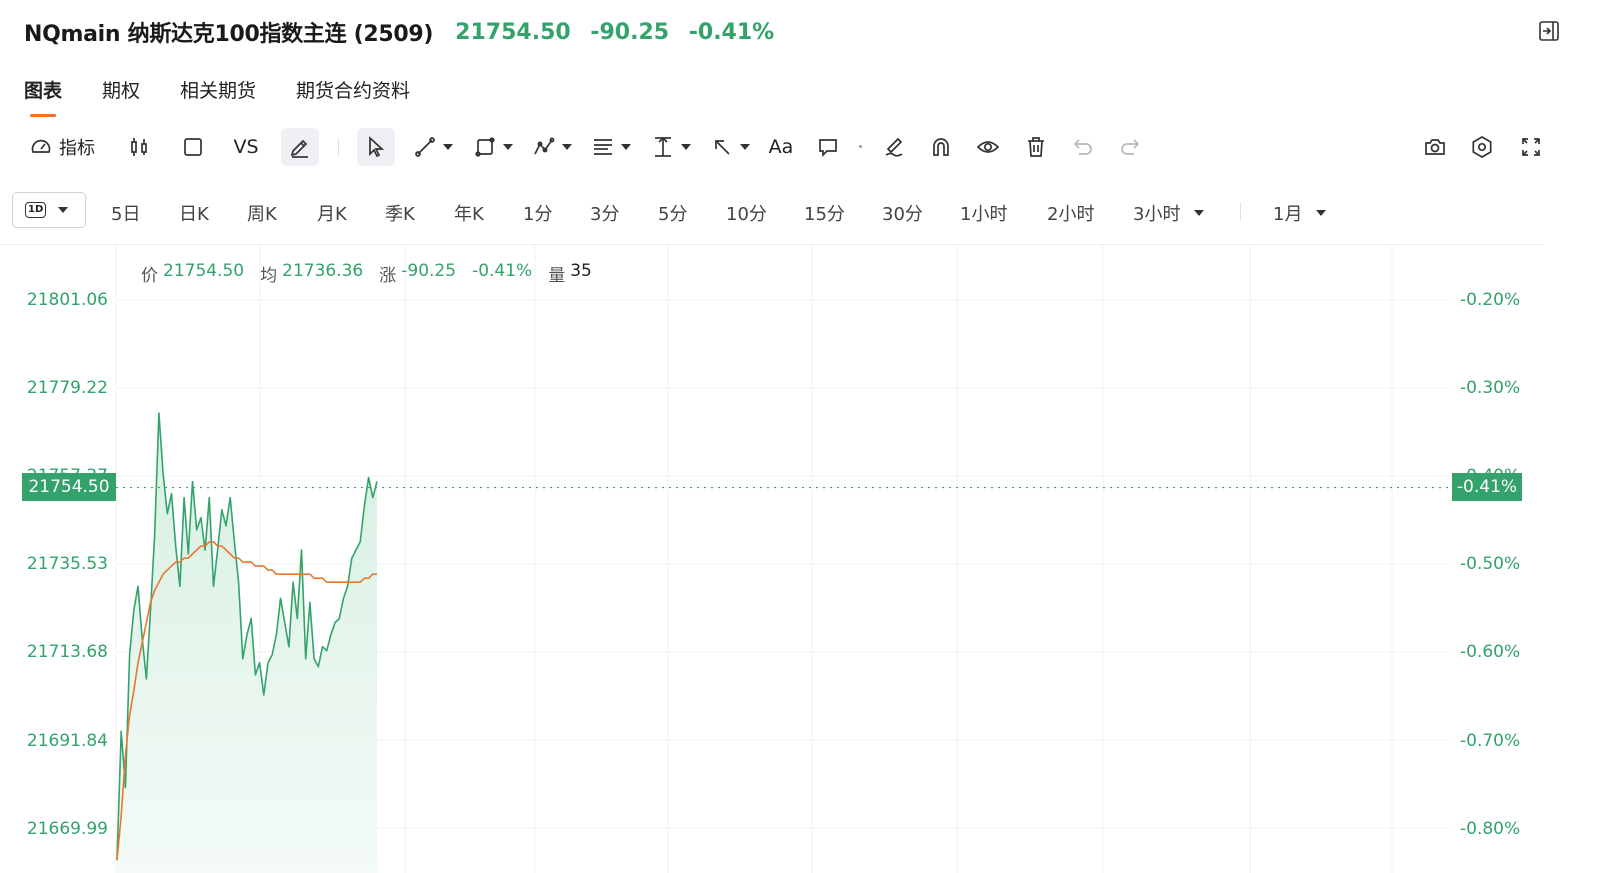 The image size is (1600, 873). Describe the element at coordinates (611, 147) in the screenshot. I see `fib-tool-button` at that location.